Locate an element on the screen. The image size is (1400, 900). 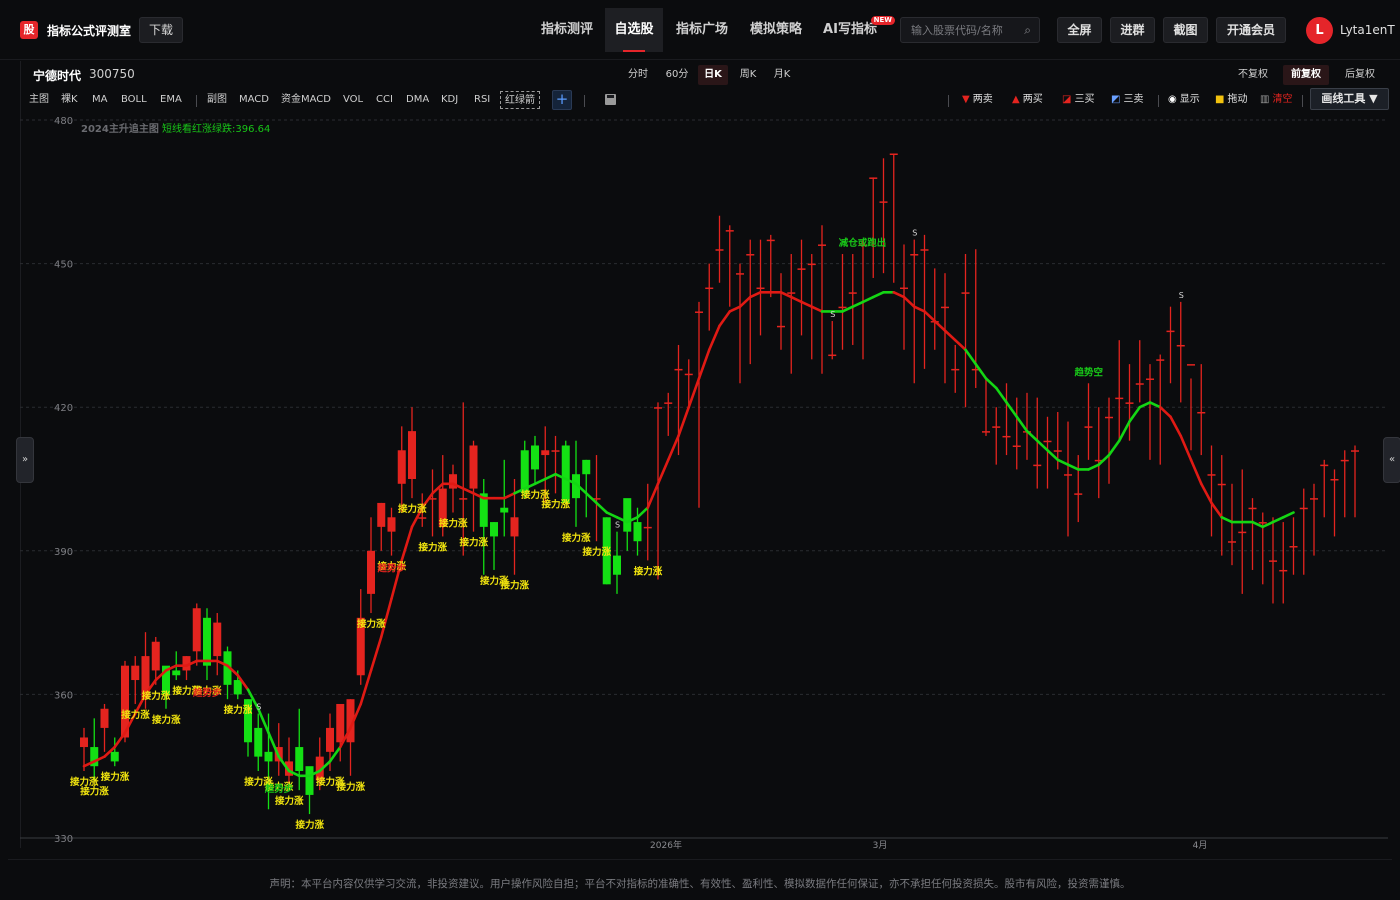
ind-macd: MACD is located at coordinates (254, 100).